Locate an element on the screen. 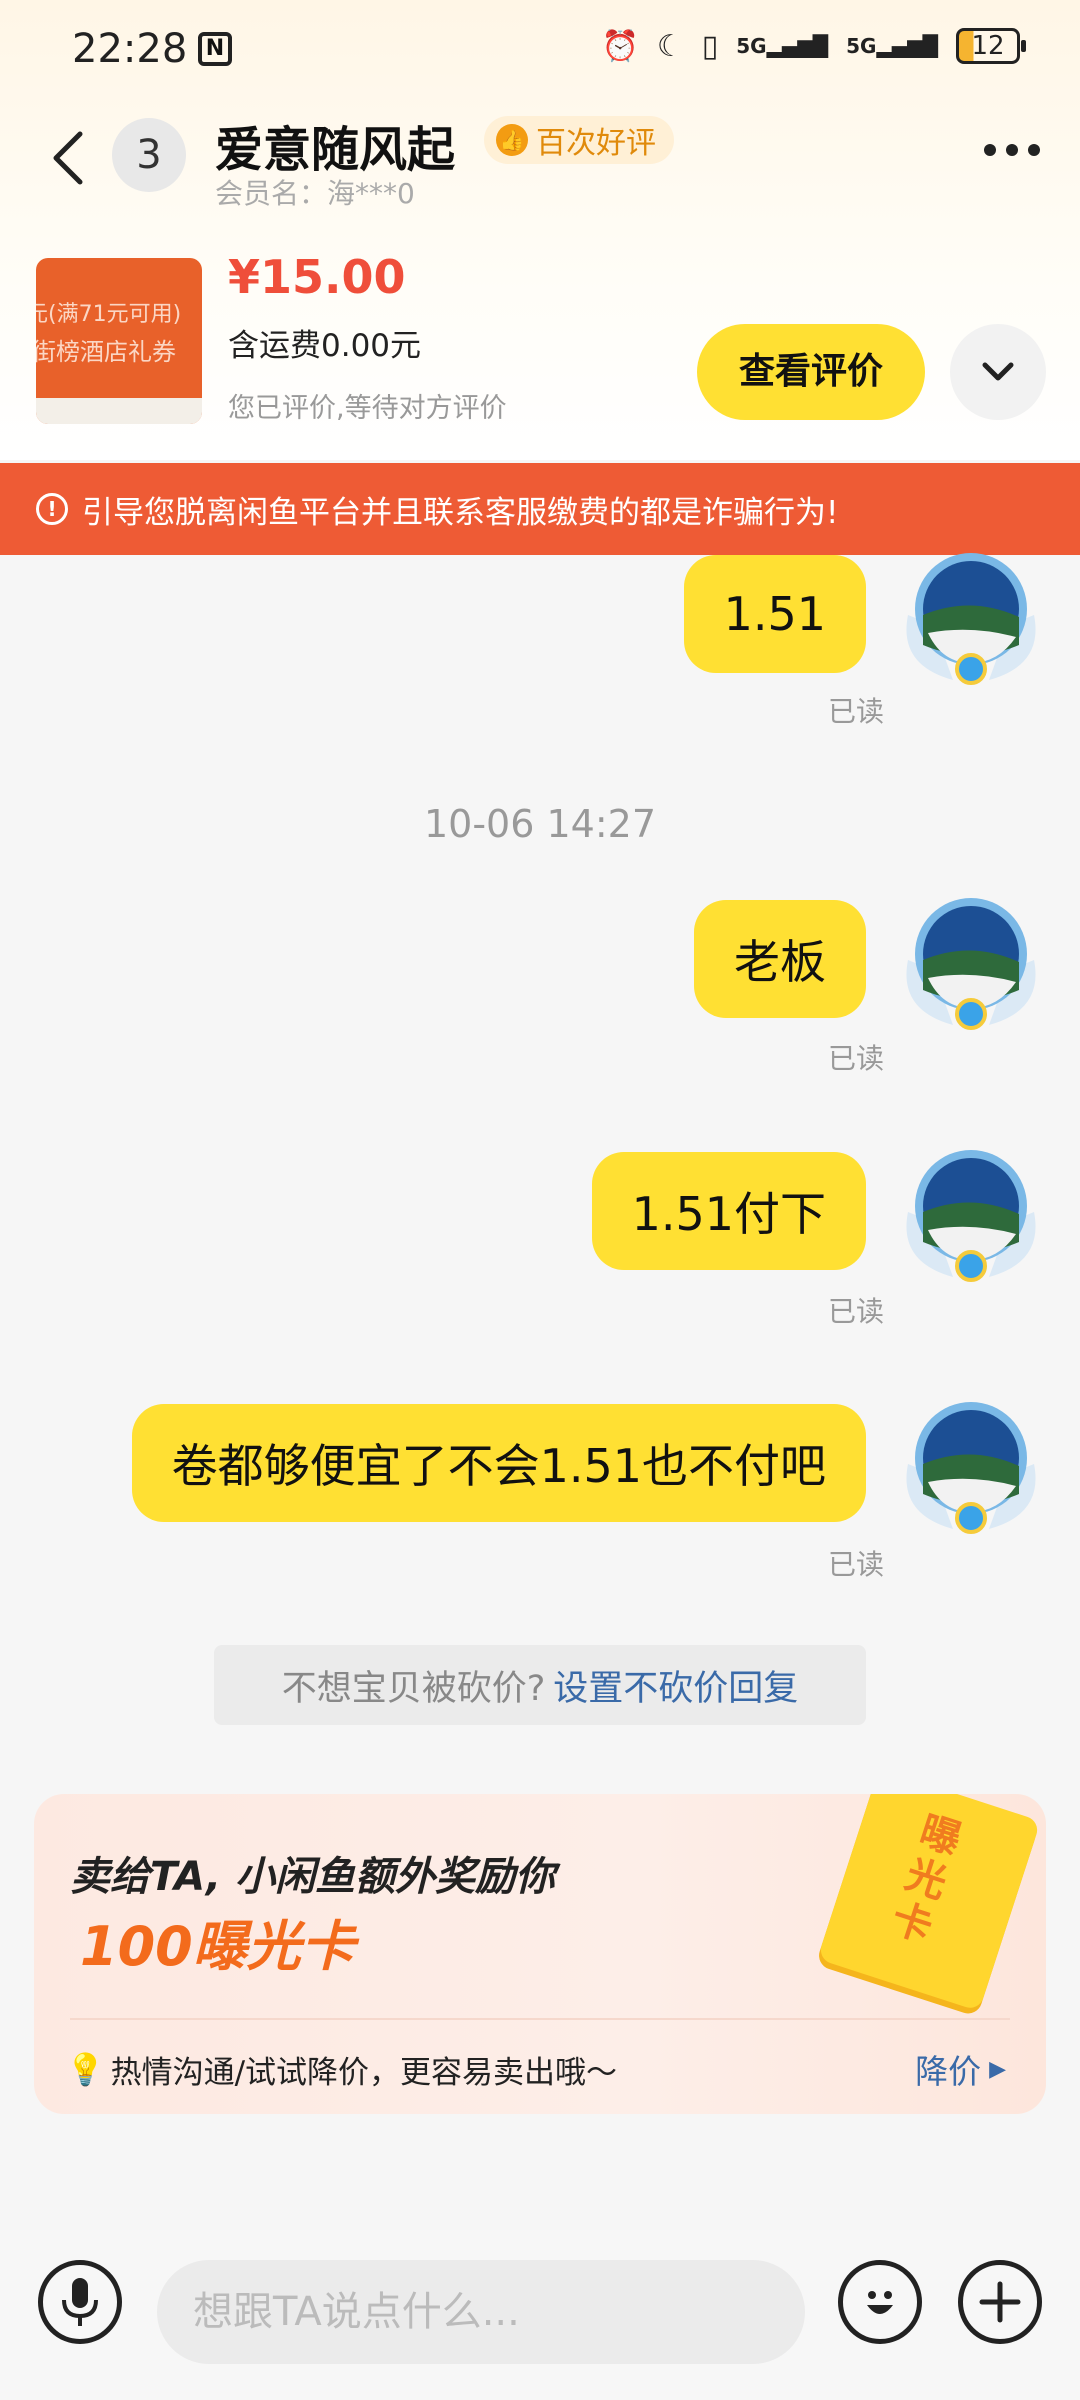  divider is located at coordinates (540, 2019).